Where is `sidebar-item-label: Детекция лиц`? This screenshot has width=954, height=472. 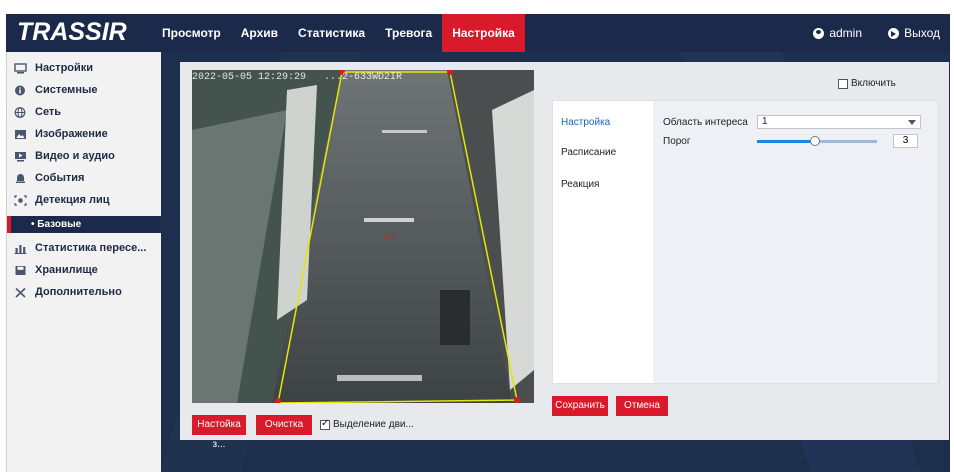 sidebar-item-label: Детекция лиц is located at coordinates (72, 200).